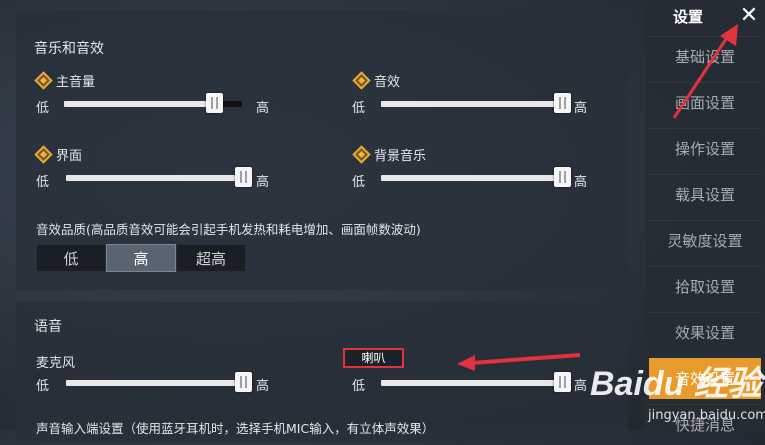 This screenshot has height=445, width=765. Describe the element at coordinates (214, 103) in the screenshot. I see `master-volume-thumb` at that location.